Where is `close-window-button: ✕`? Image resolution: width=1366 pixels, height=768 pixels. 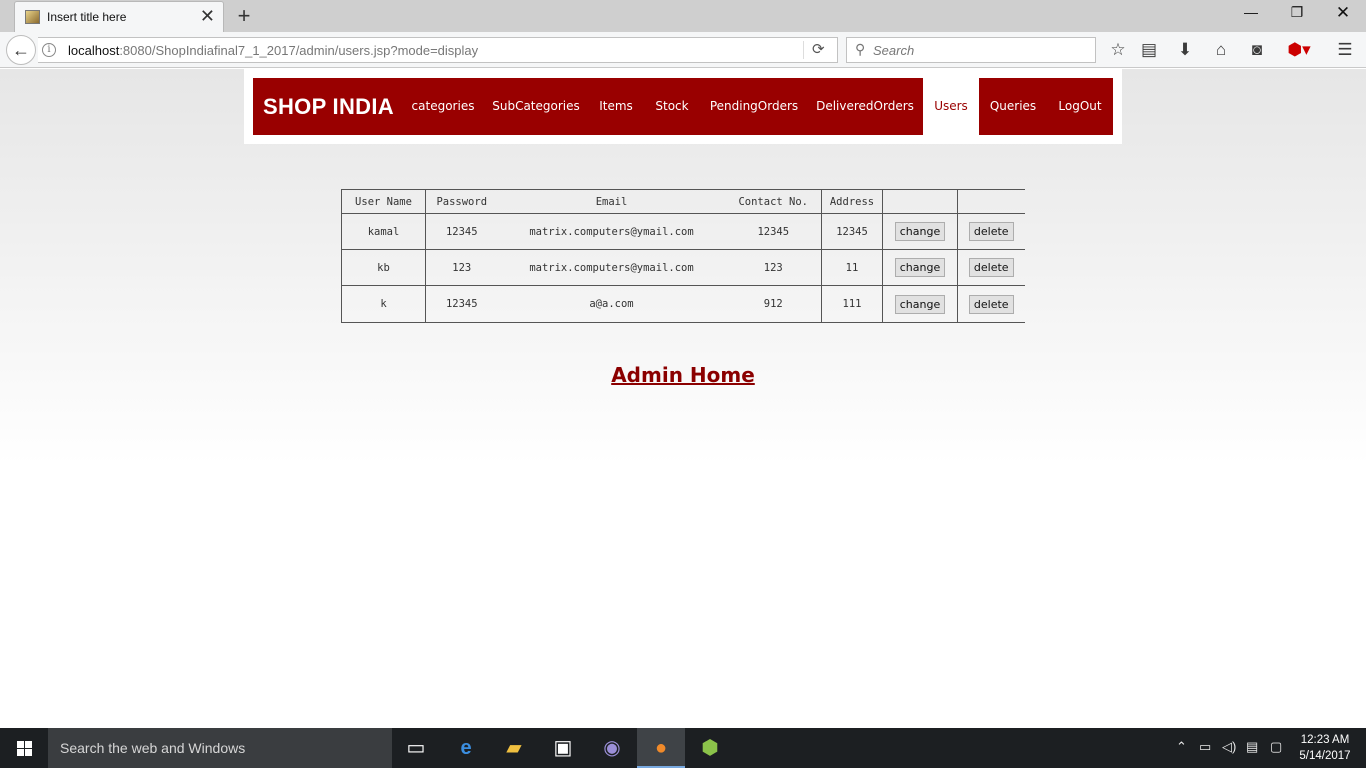 close-window-button: ✕ is located at coordinates (1343, 13).